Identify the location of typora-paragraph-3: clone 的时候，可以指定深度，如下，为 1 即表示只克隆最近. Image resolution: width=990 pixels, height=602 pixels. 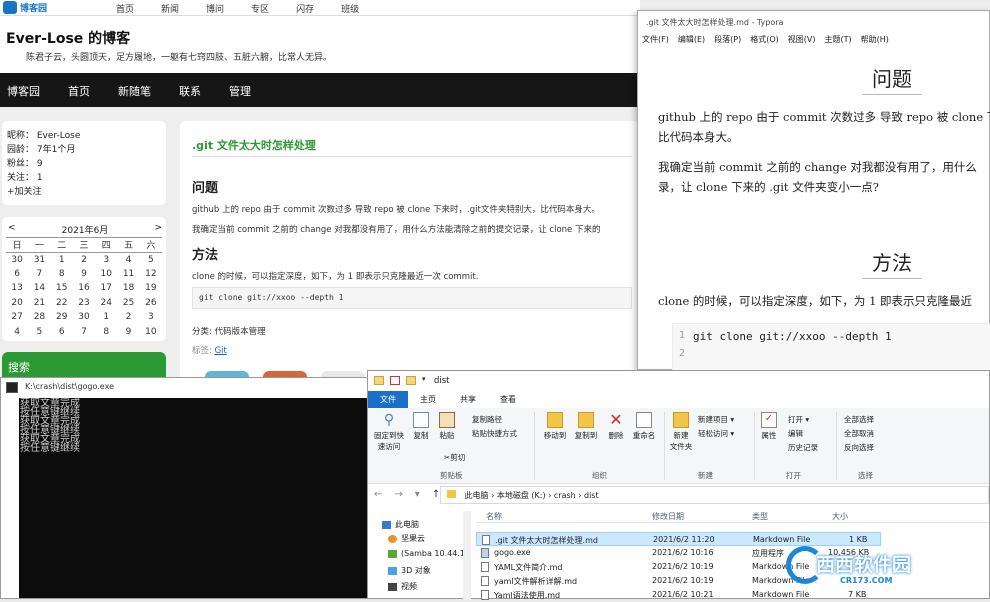
(815, 301).